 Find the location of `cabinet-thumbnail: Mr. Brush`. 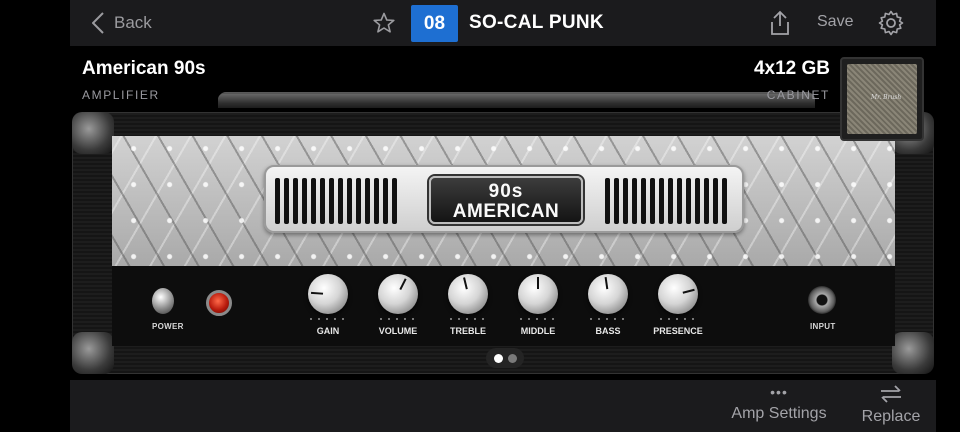

cabinet-thumbnail: Mr. Brush is located at coordinates (882, 99).